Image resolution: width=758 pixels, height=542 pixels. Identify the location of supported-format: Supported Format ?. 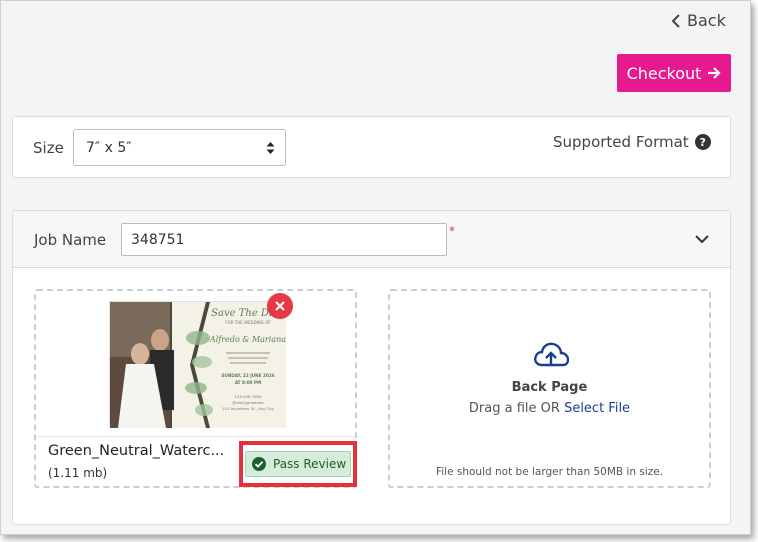
(632, 142).